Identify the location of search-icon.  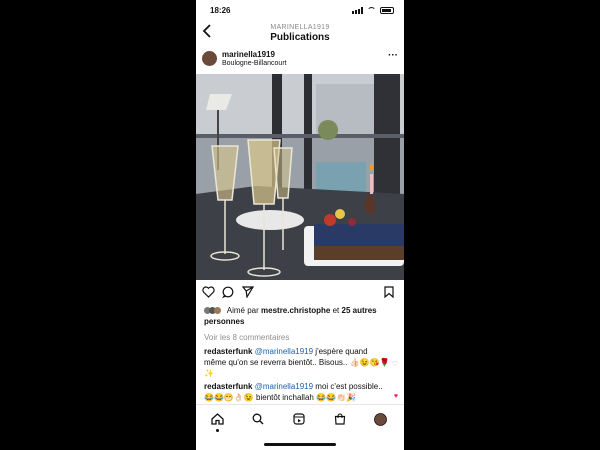
(258, 420).